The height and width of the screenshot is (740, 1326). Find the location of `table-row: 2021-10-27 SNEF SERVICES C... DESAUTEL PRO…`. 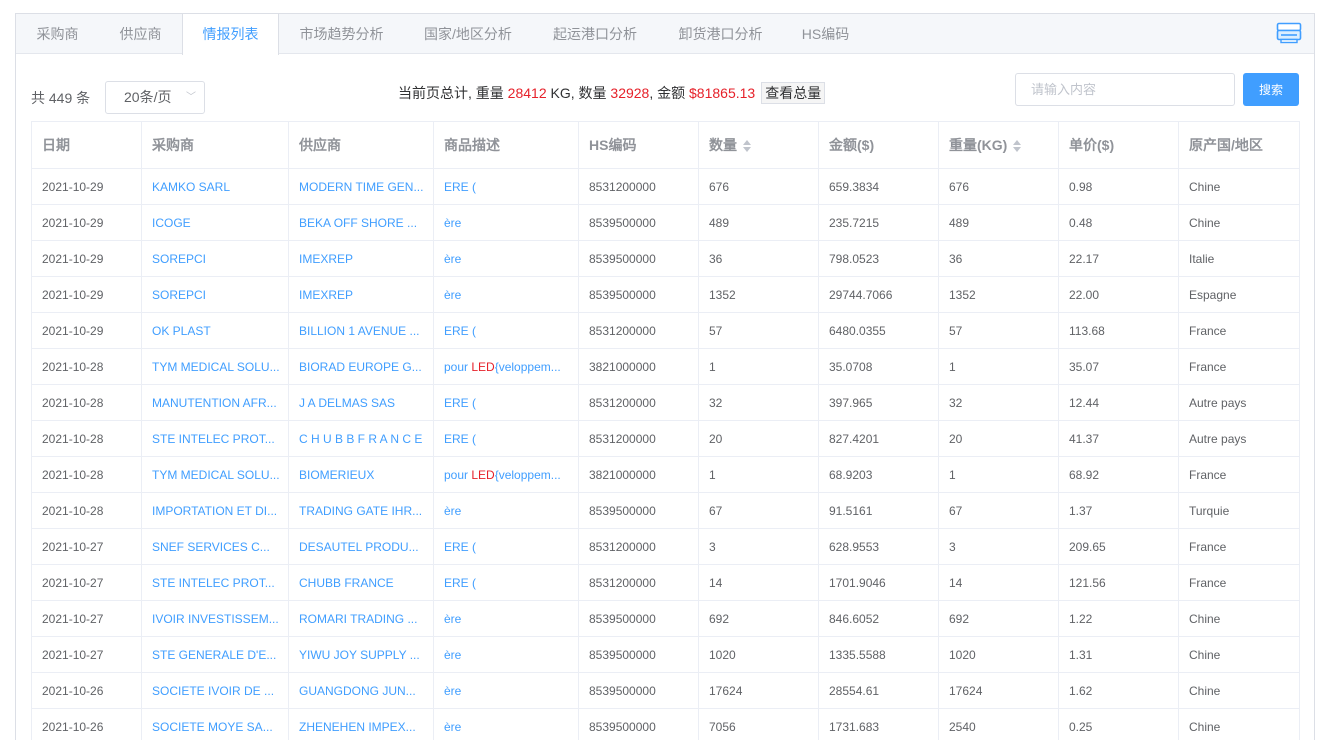

table-row: 2021-10-27 SNEF SERVICES C... DESAUTEL PRO… is located at coordinates (665, 546).